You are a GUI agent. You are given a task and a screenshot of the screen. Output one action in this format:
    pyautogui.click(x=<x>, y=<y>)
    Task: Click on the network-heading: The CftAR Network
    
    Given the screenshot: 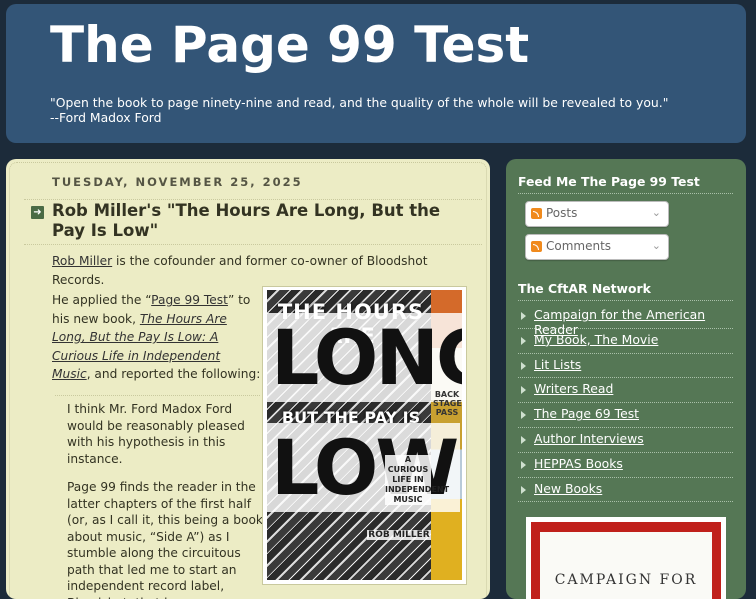 What is the action you would take?
    pyautogui.click(x=625, y=291)
    